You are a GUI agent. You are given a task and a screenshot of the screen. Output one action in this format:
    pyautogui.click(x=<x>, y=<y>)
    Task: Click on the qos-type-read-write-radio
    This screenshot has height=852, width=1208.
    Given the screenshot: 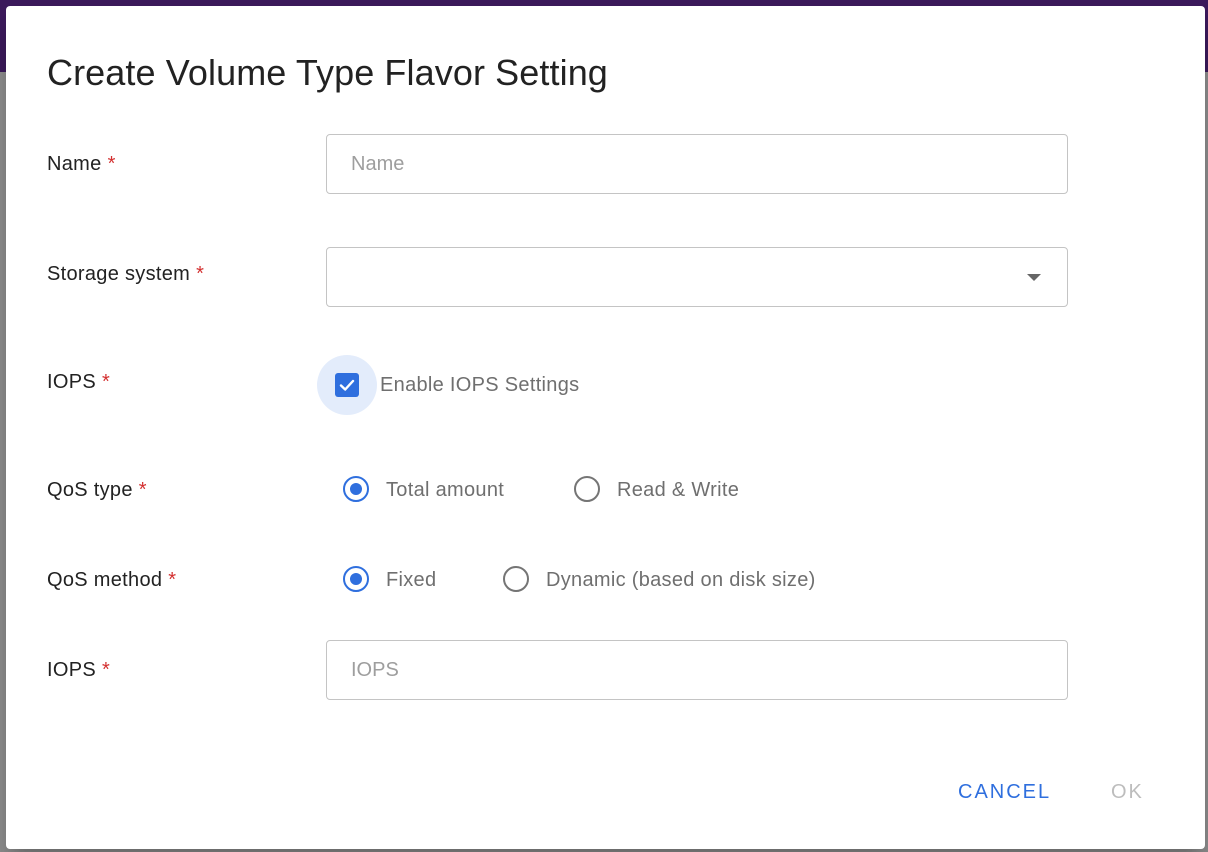 What is the action you would take?
    pyautogui.click(x=587, y=489)
    